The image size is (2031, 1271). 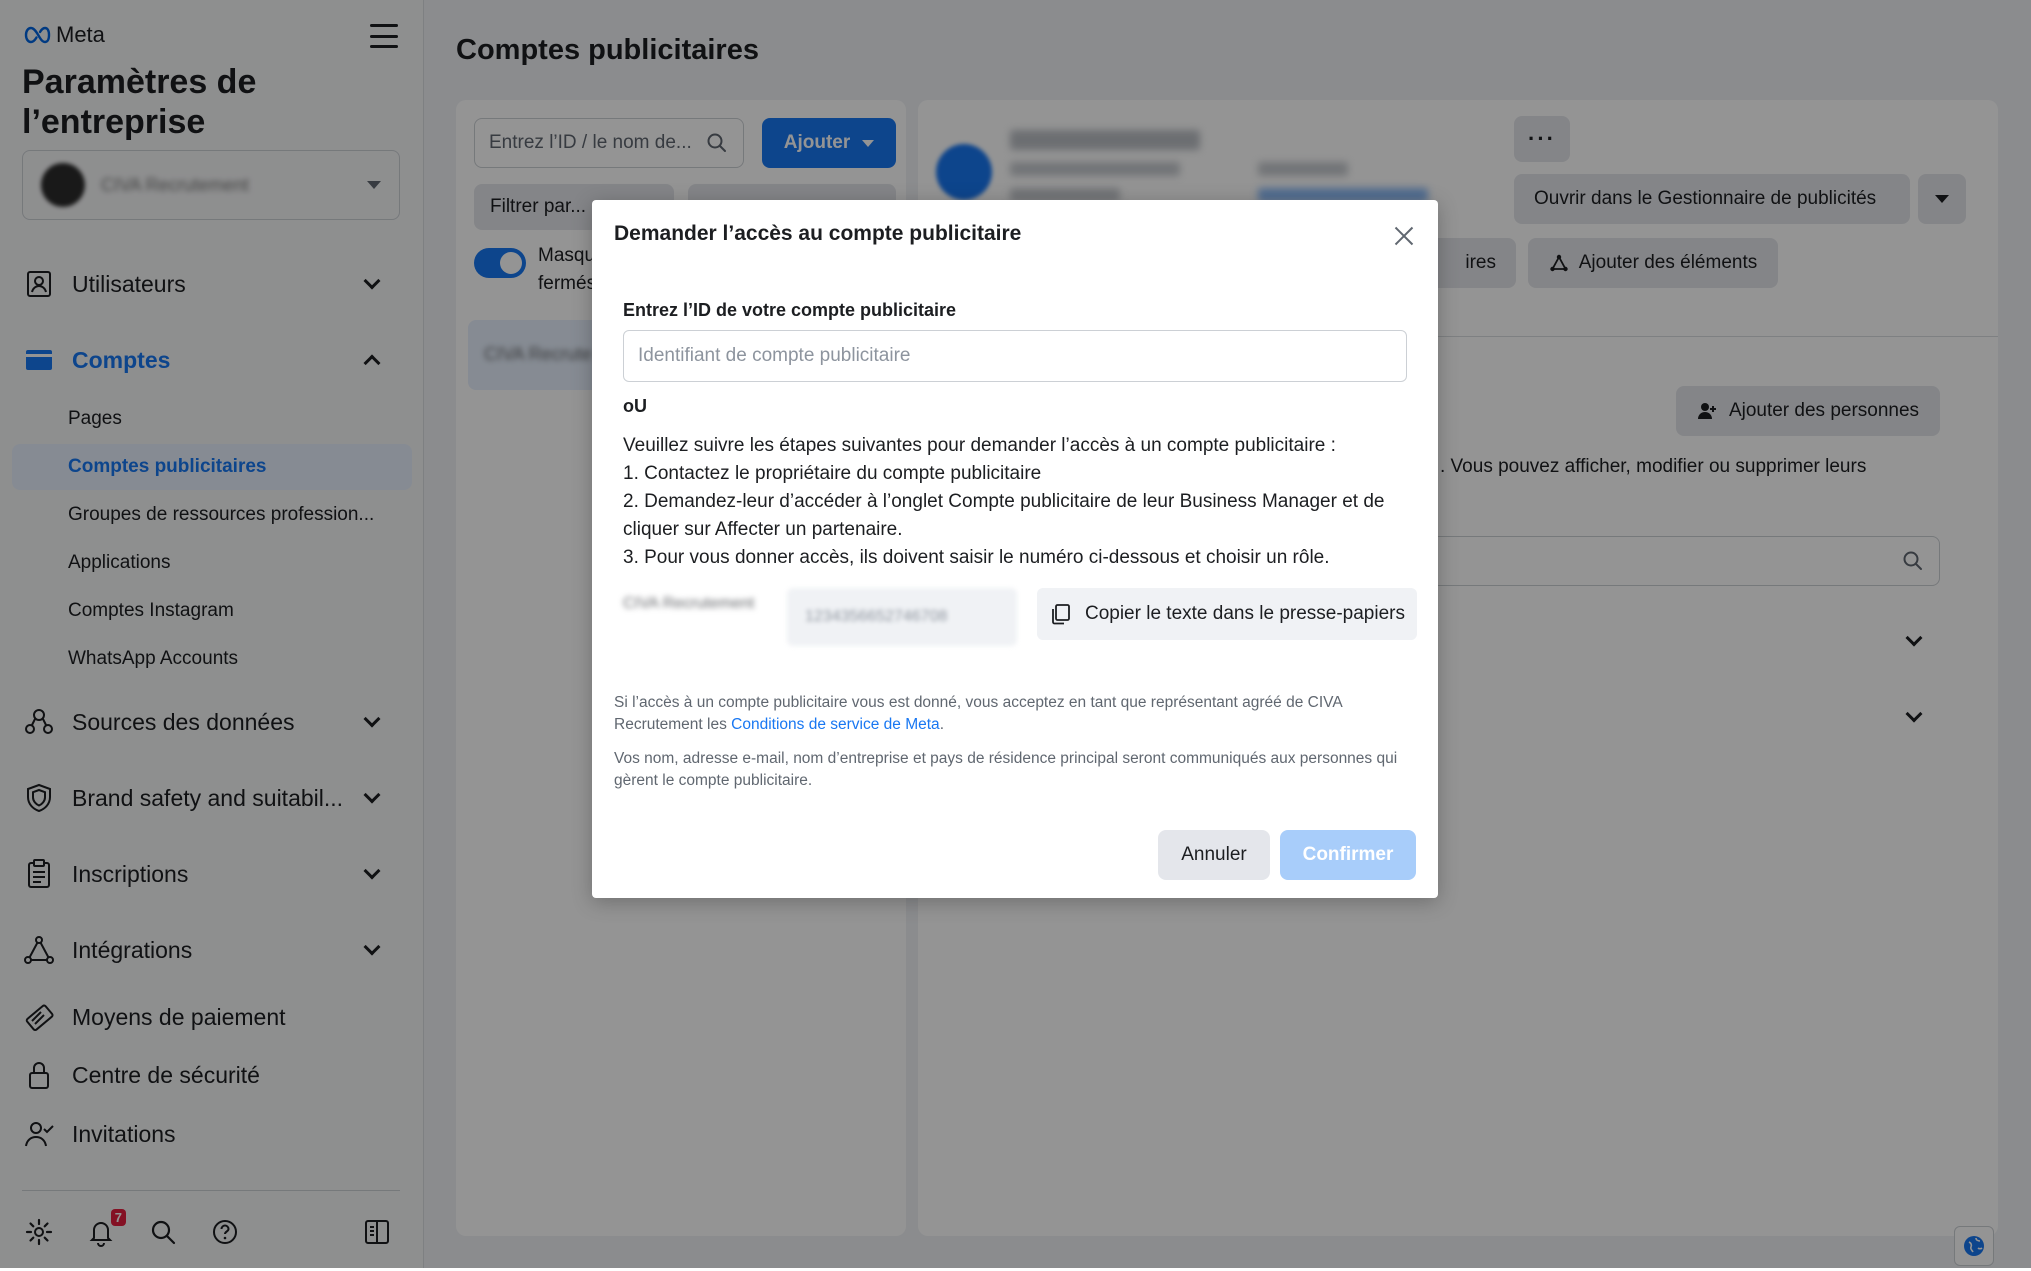 What do you see at coordinates (1348, 855) in the screenshot?
I see `confirm-button: Confirmer` at bounding box center [1348, 855].